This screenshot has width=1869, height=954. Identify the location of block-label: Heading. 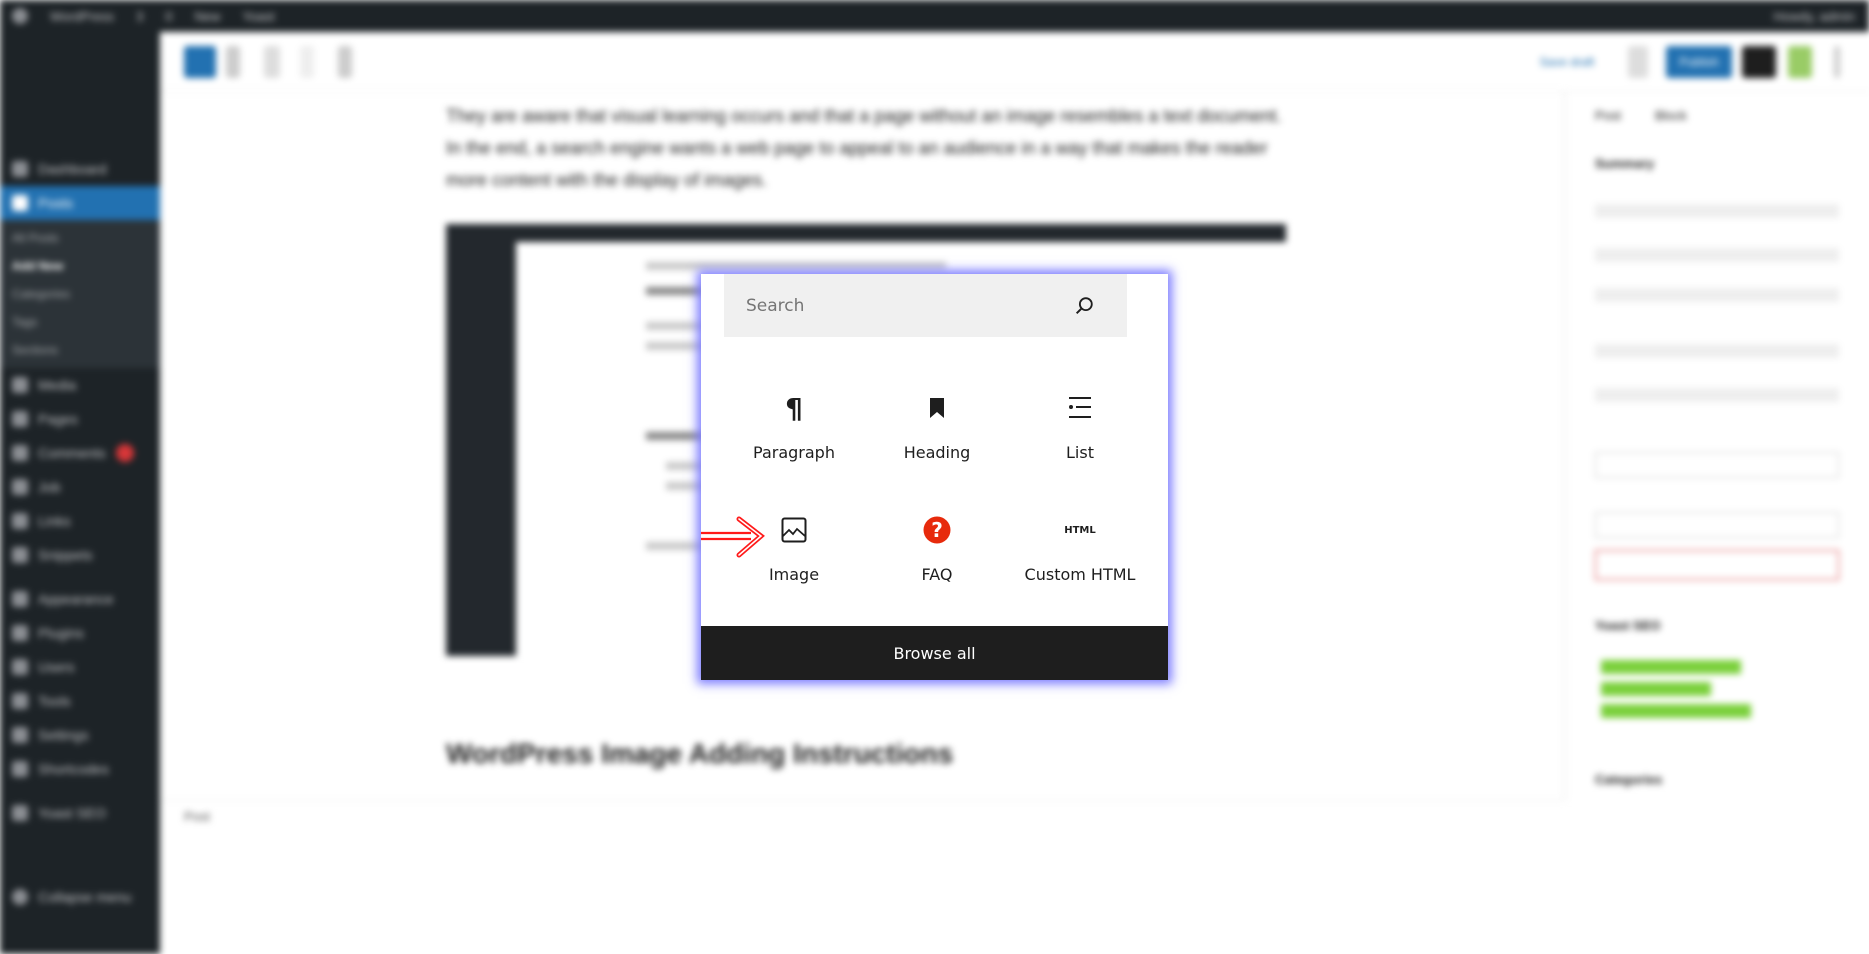
(937, 452).